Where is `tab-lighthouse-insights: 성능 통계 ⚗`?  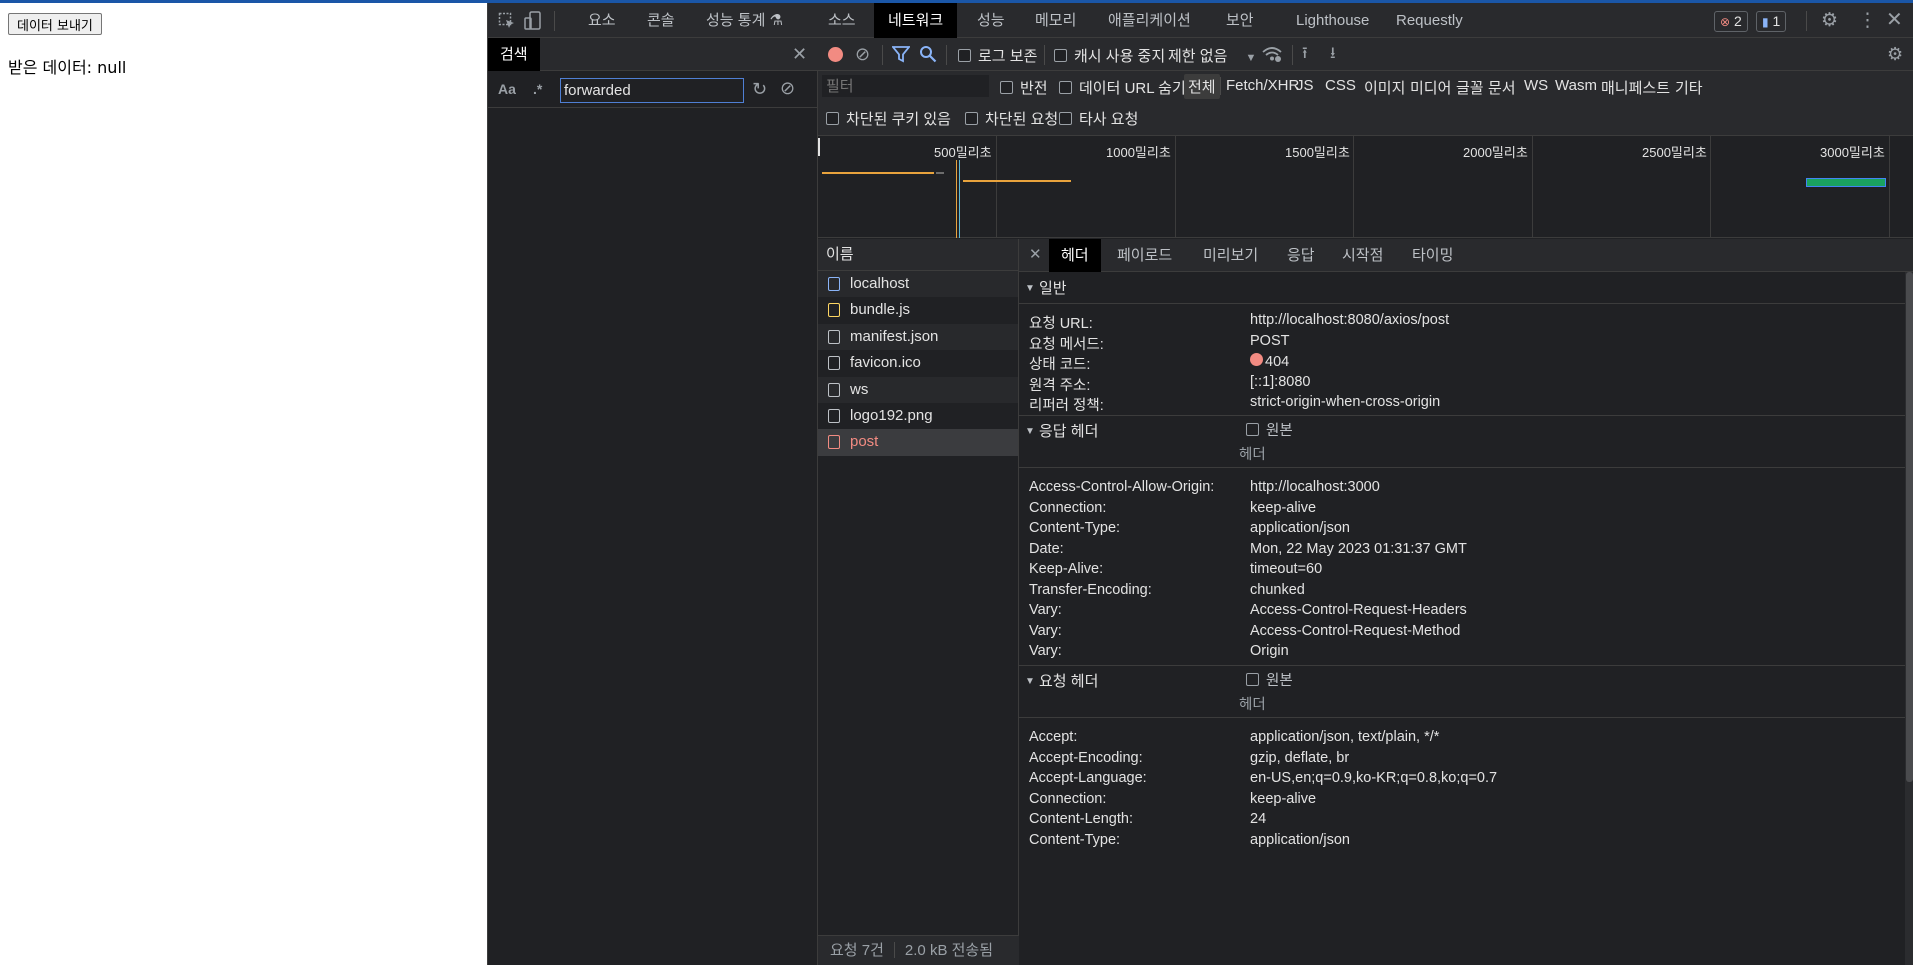 tab-lighthouse-insights: 성능 통계 ⚗ is located at coordinates (744, 20).